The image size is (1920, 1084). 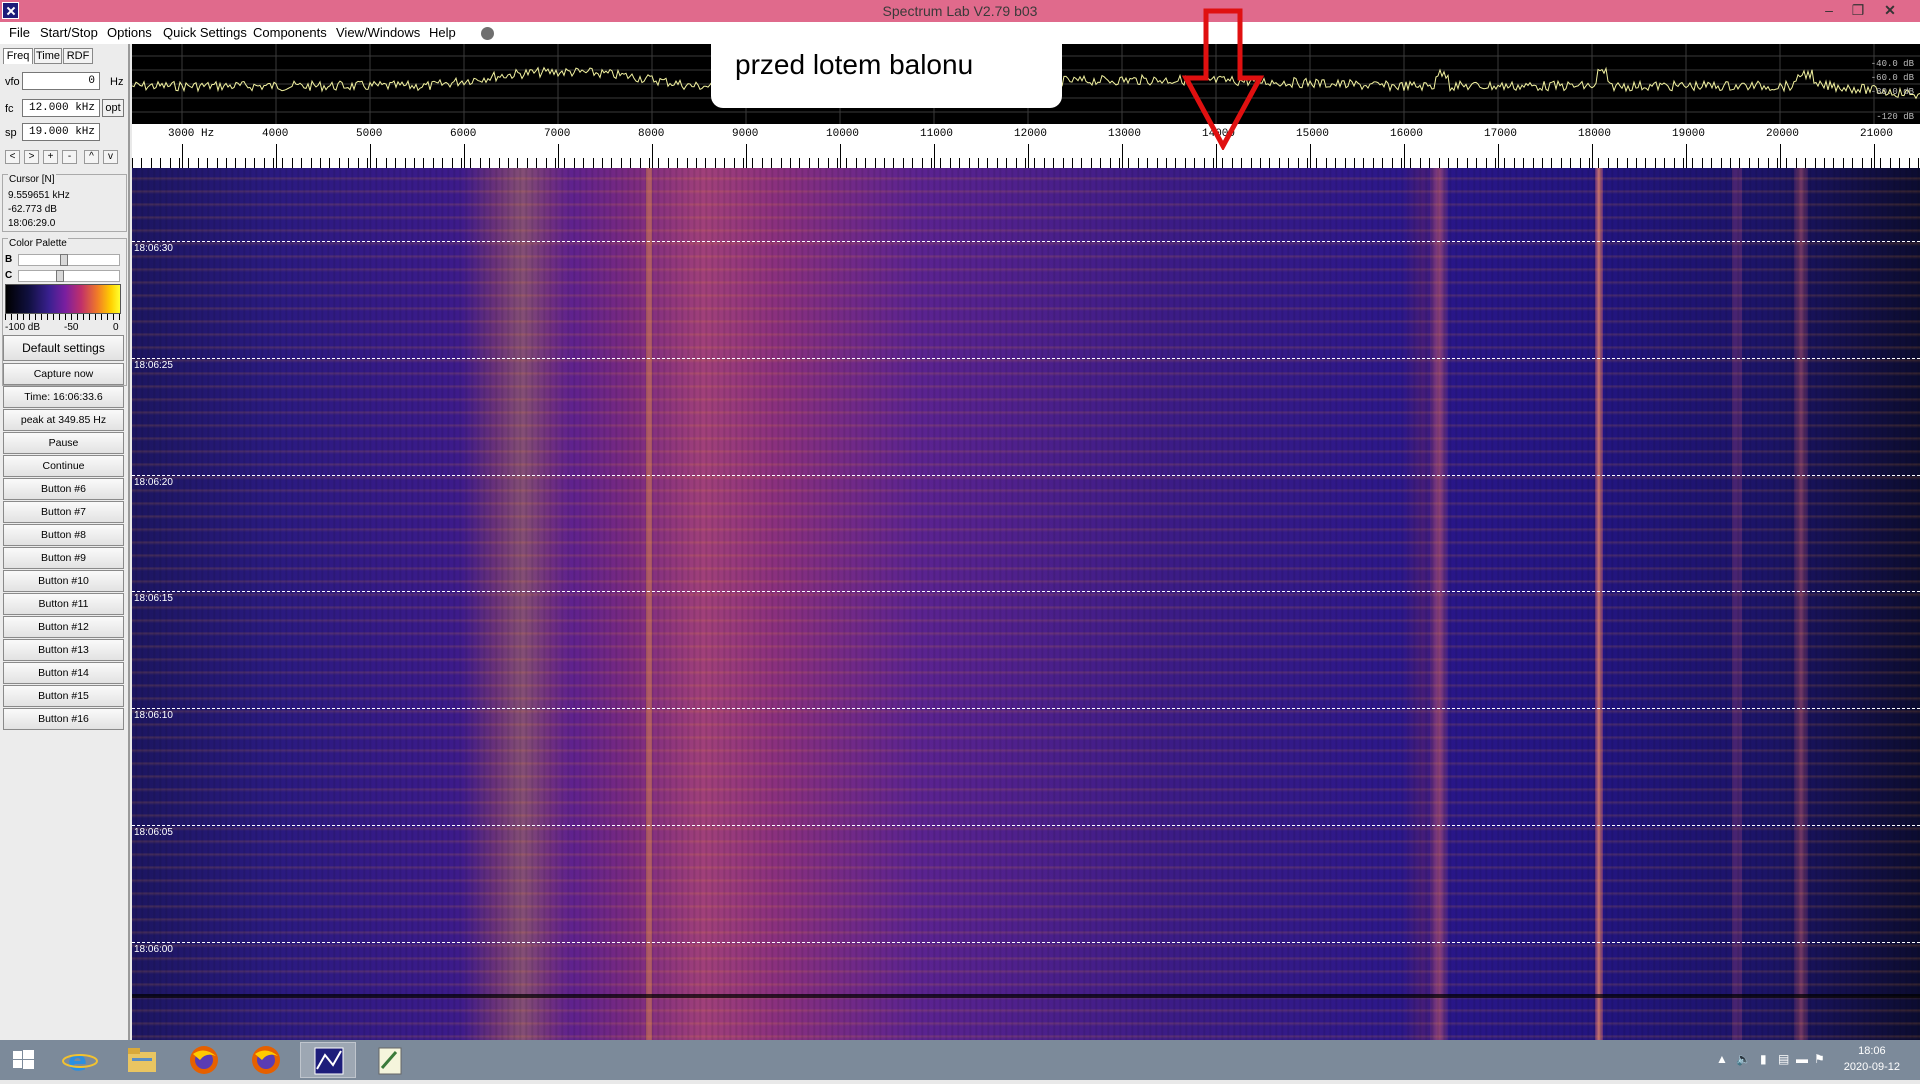 I want to click on time-grid-label: 18:06:00, so click(x=153, y=949).